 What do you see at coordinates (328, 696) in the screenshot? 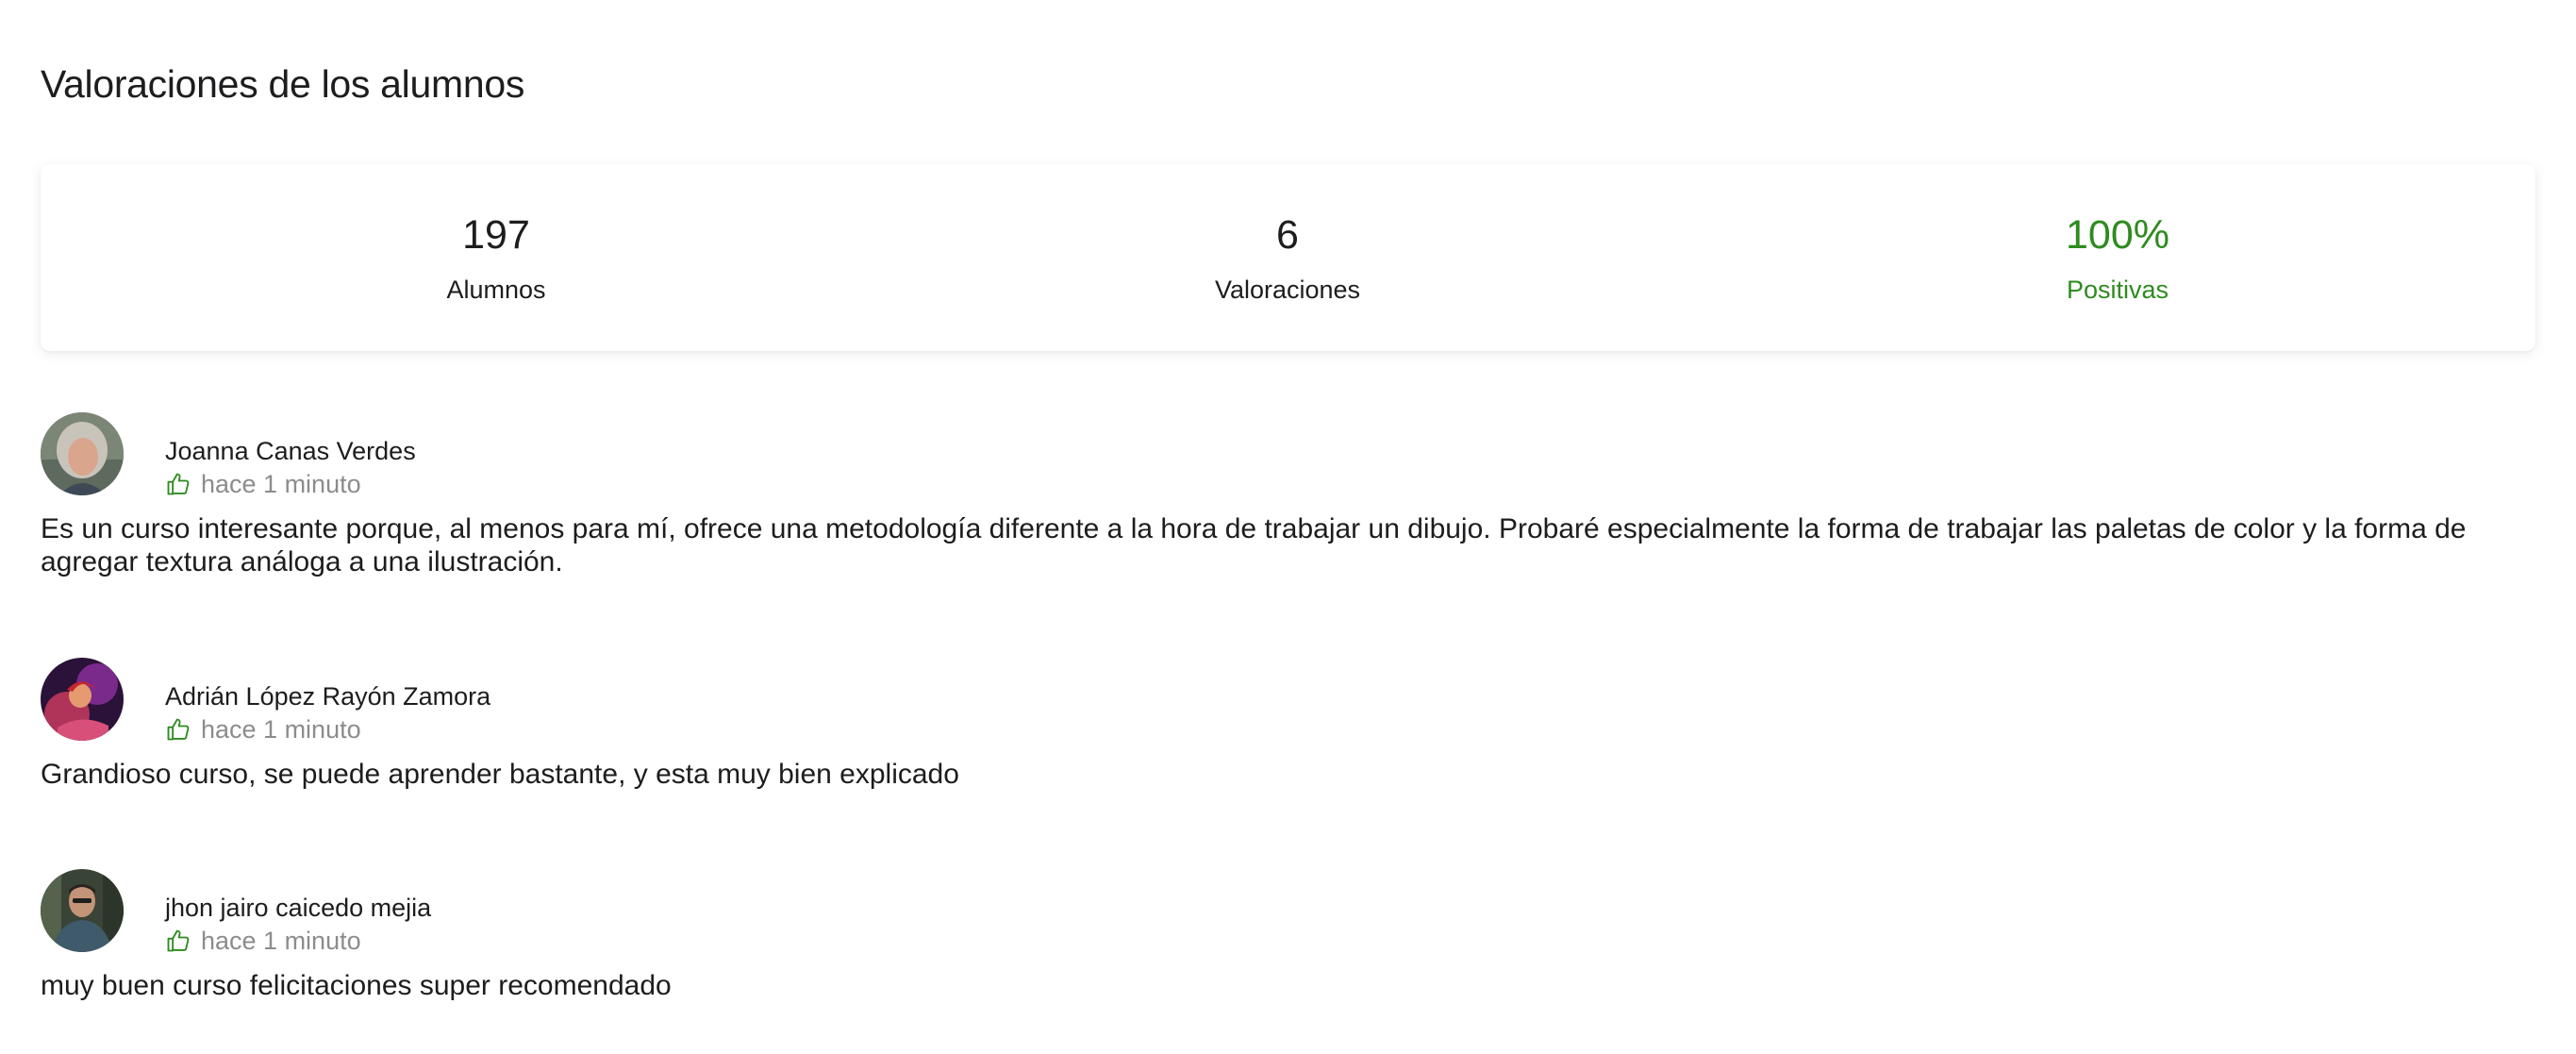
I see `reviewer-name: Adrián López Rayón Zamora` at bounding box center [328, 696].